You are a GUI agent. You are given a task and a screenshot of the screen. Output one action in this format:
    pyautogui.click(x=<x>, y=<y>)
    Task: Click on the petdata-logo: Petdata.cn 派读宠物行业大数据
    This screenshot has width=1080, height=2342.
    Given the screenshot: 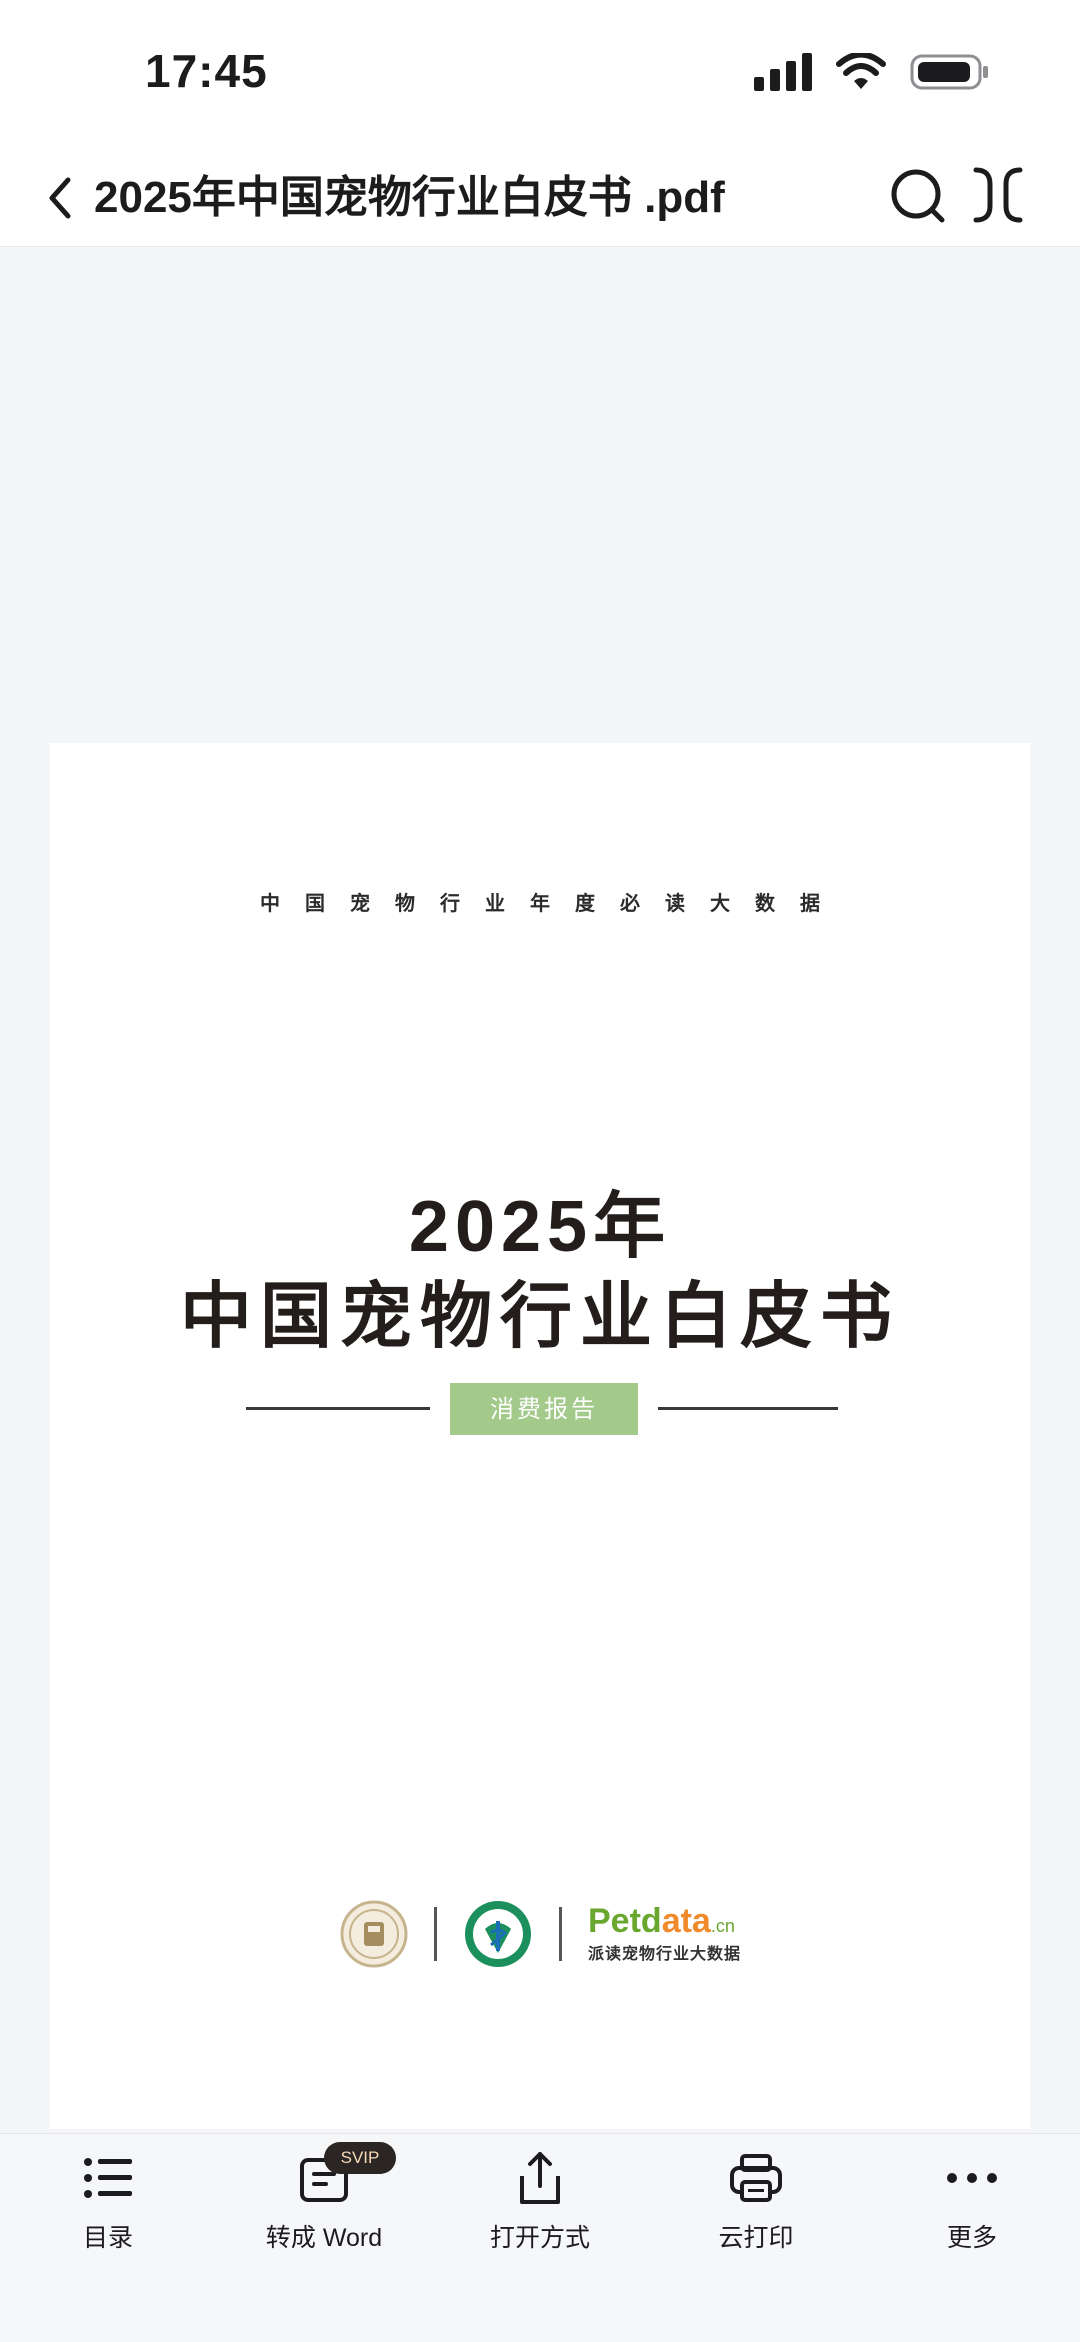 What is the action you would take?
    pyautogui.click(x=664, y=1934)
    